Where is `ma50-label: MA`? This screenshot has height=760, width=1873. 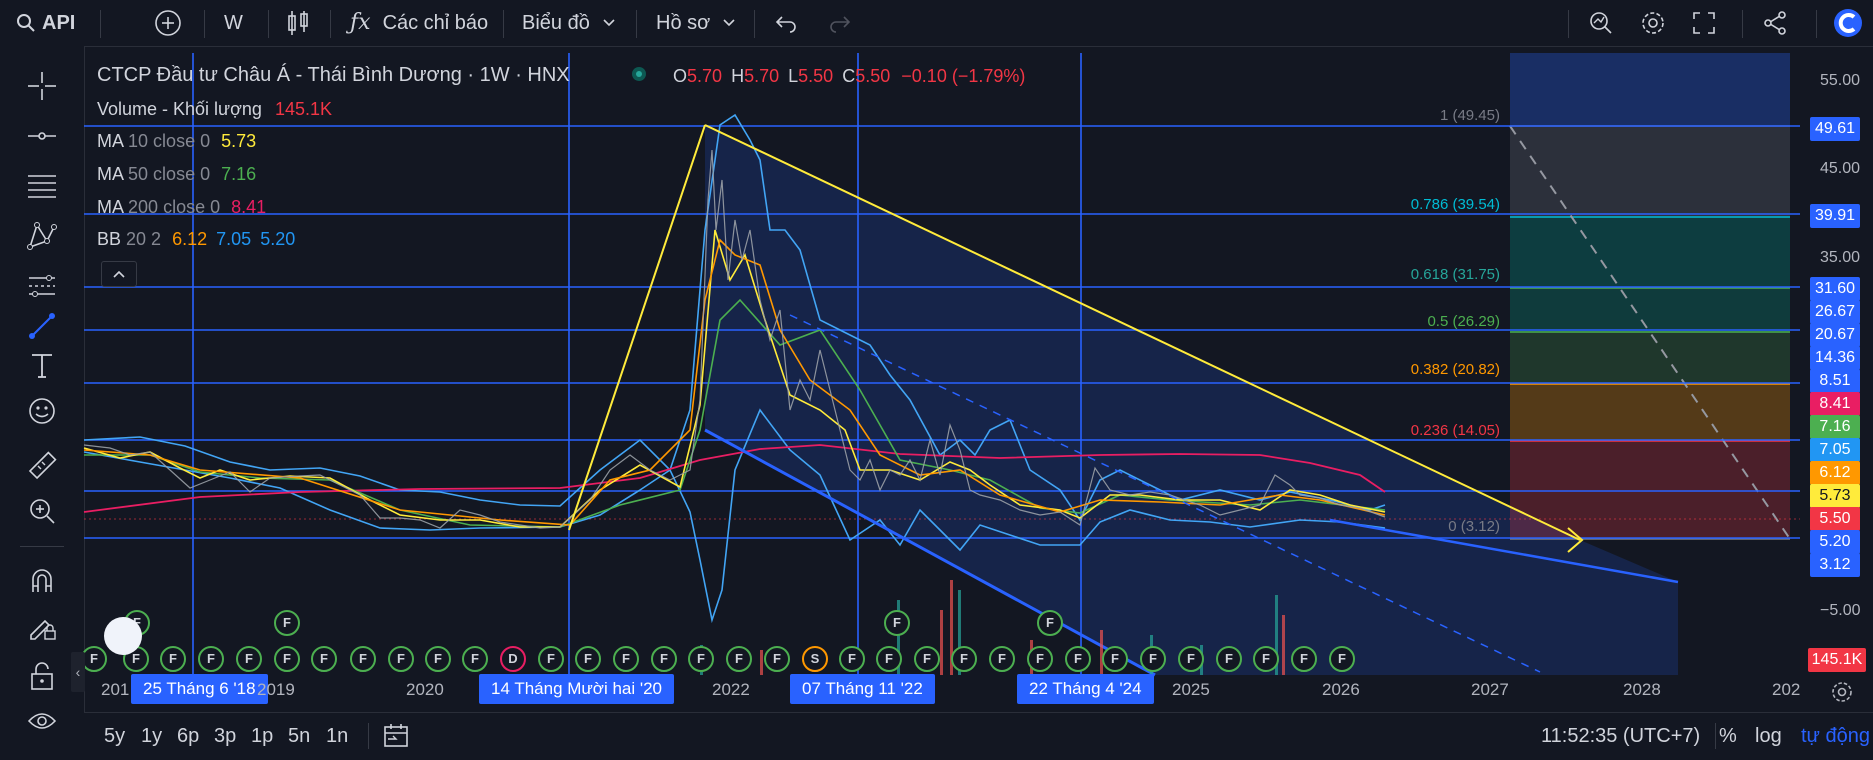 ma50-label: MA is located at coordinates (110, 174).